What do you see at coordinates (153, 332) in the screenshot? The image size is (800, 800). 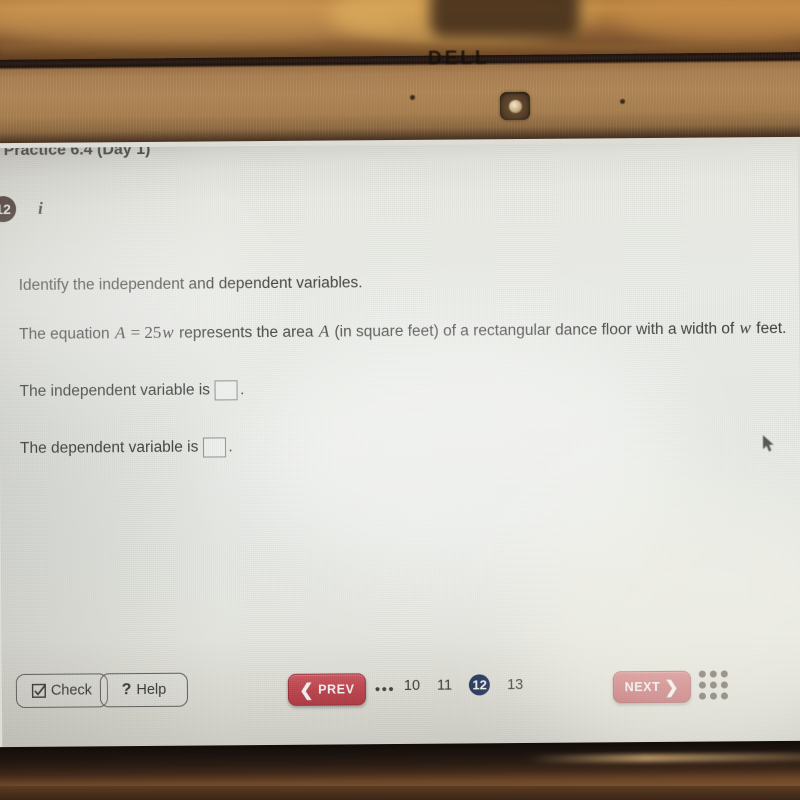 I see `equation-coefficient: 25` at bounding box center [153, 332].